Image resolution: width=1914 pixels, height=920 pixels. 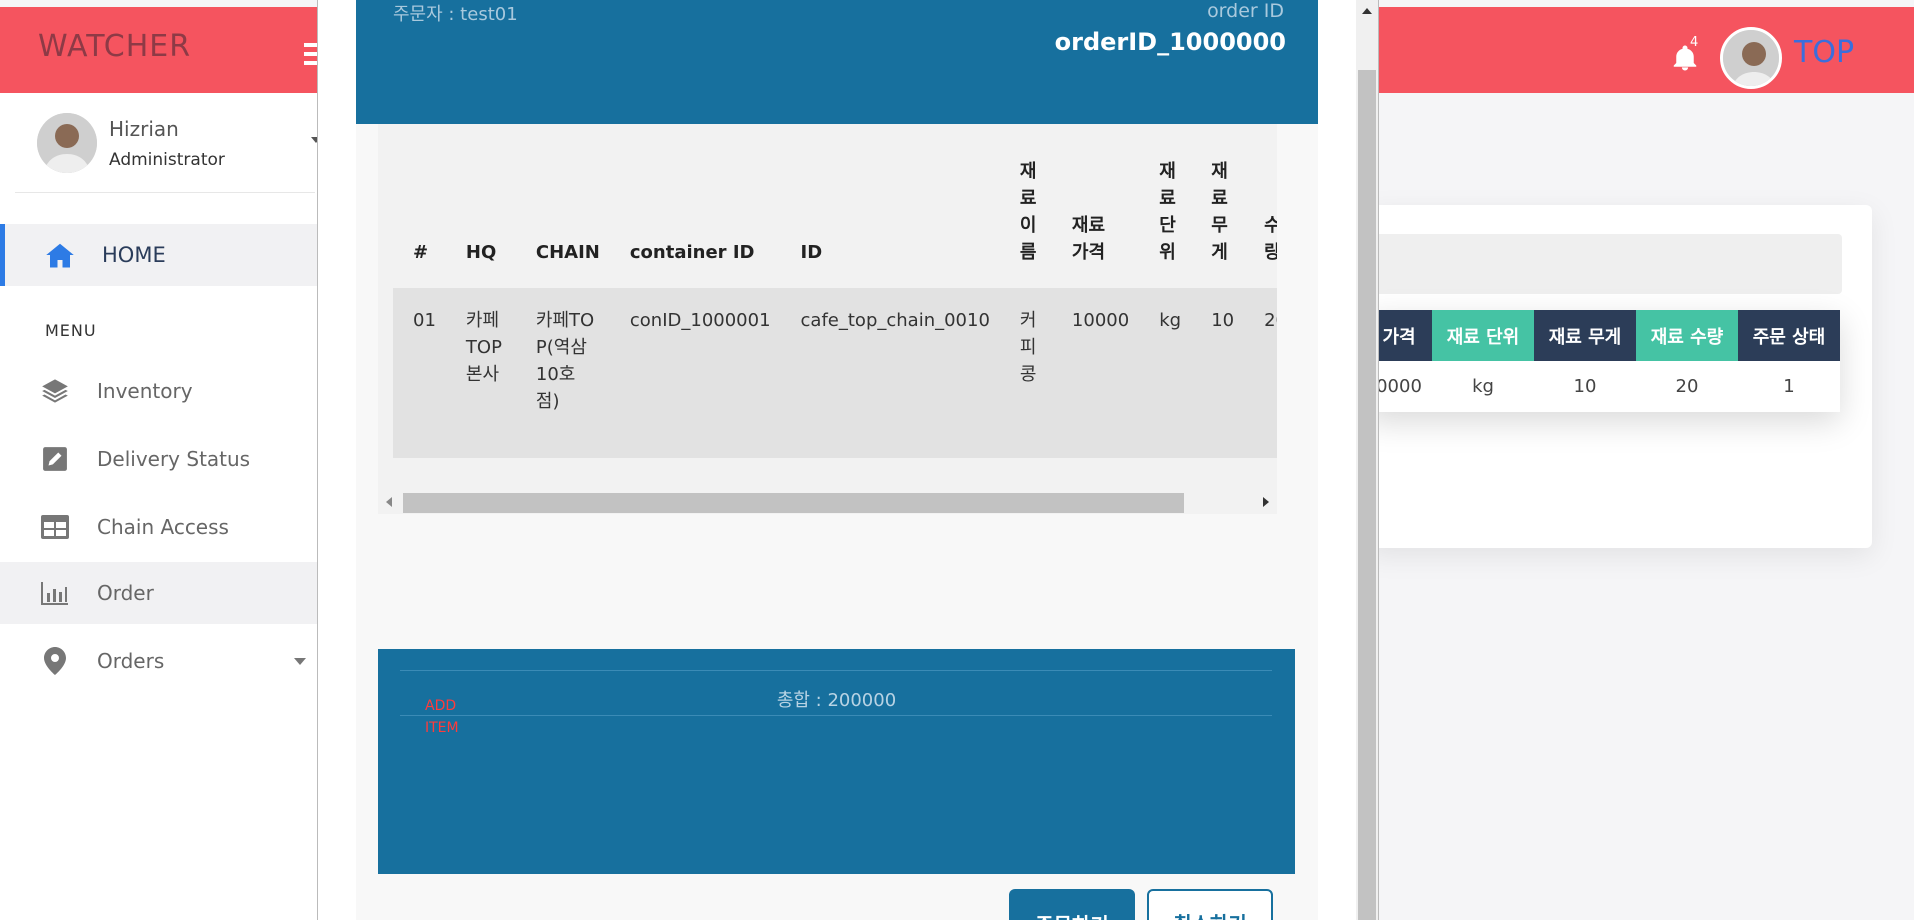 What do you see at coordinates (1483, 335) in the screenshot?
I see `column-header: 재료 단위` at bounding box center [1483, 335].